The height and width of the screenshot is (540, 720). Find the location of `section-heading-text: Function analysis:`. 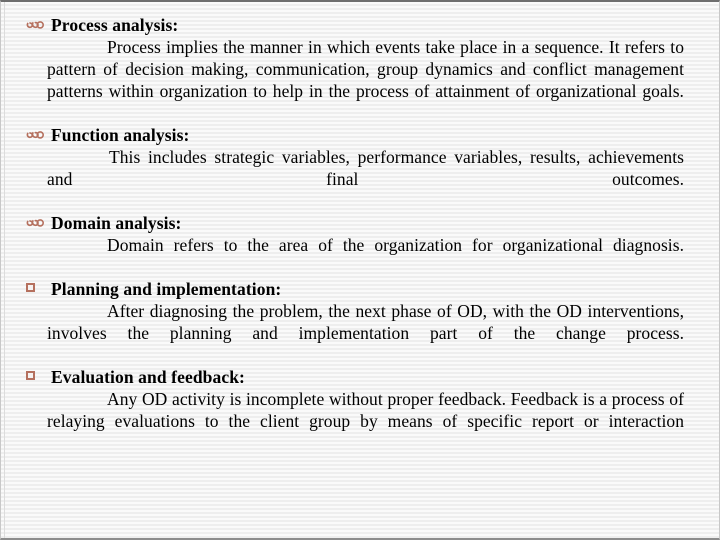

section-heading-text: Function analysis: is located at coordinates (120, 135).